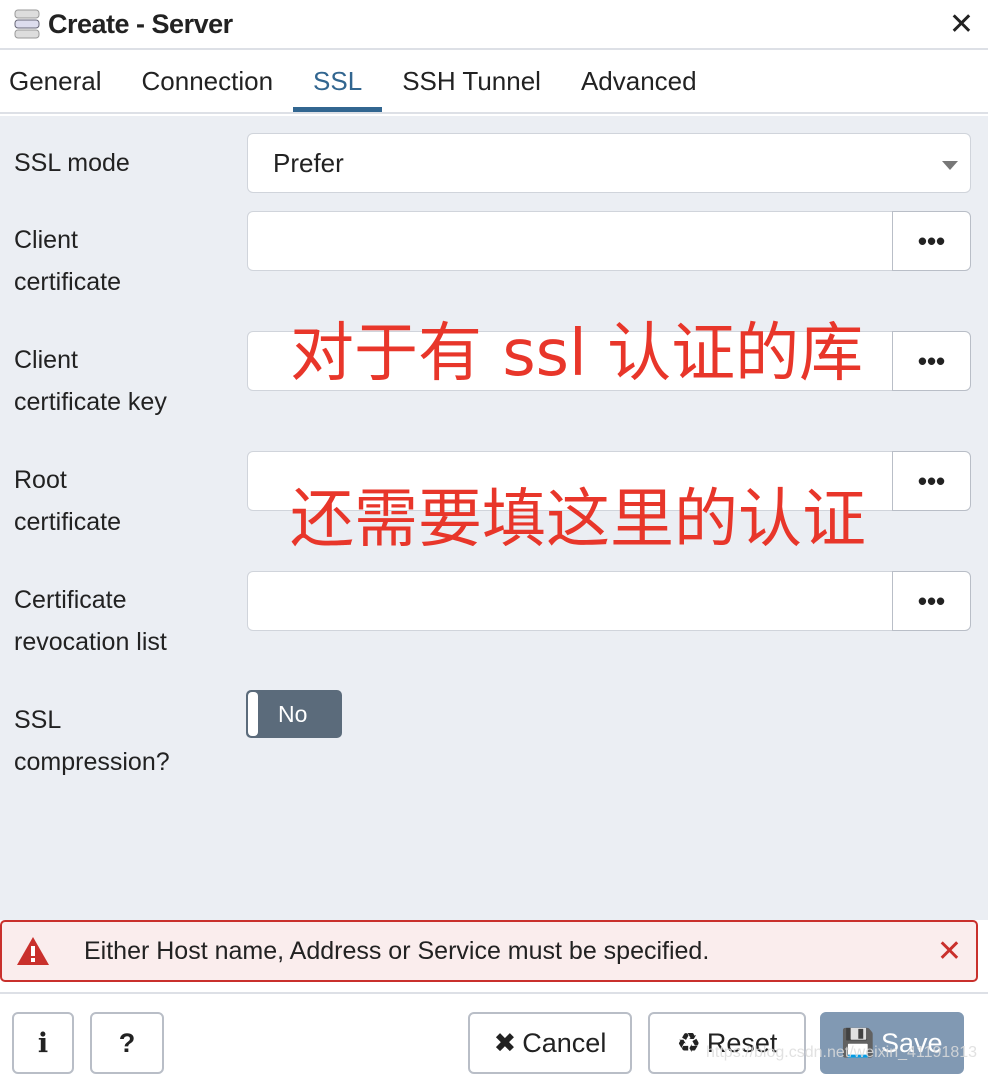 The image size is (988, 1074). I want to click on client-cert-label: Client certificate, so click(124, 261).